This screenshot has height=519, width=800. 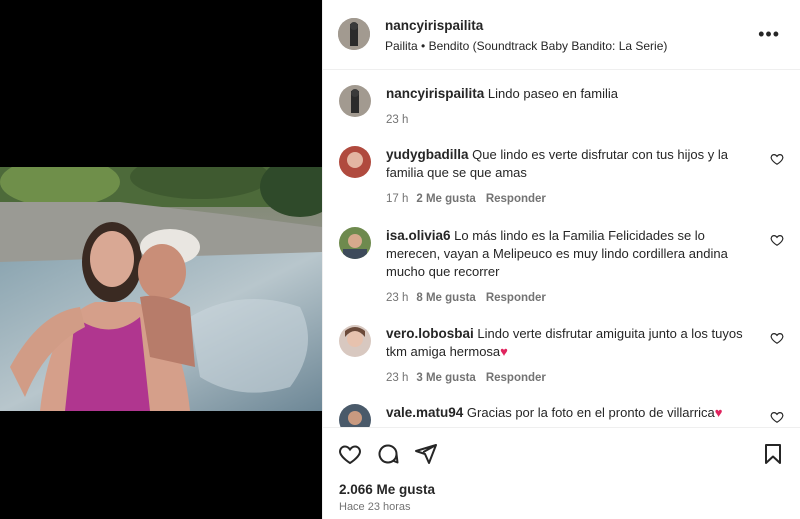 I want to click on comment-likes: 8 Me gusta, so click(x=445, y=298).